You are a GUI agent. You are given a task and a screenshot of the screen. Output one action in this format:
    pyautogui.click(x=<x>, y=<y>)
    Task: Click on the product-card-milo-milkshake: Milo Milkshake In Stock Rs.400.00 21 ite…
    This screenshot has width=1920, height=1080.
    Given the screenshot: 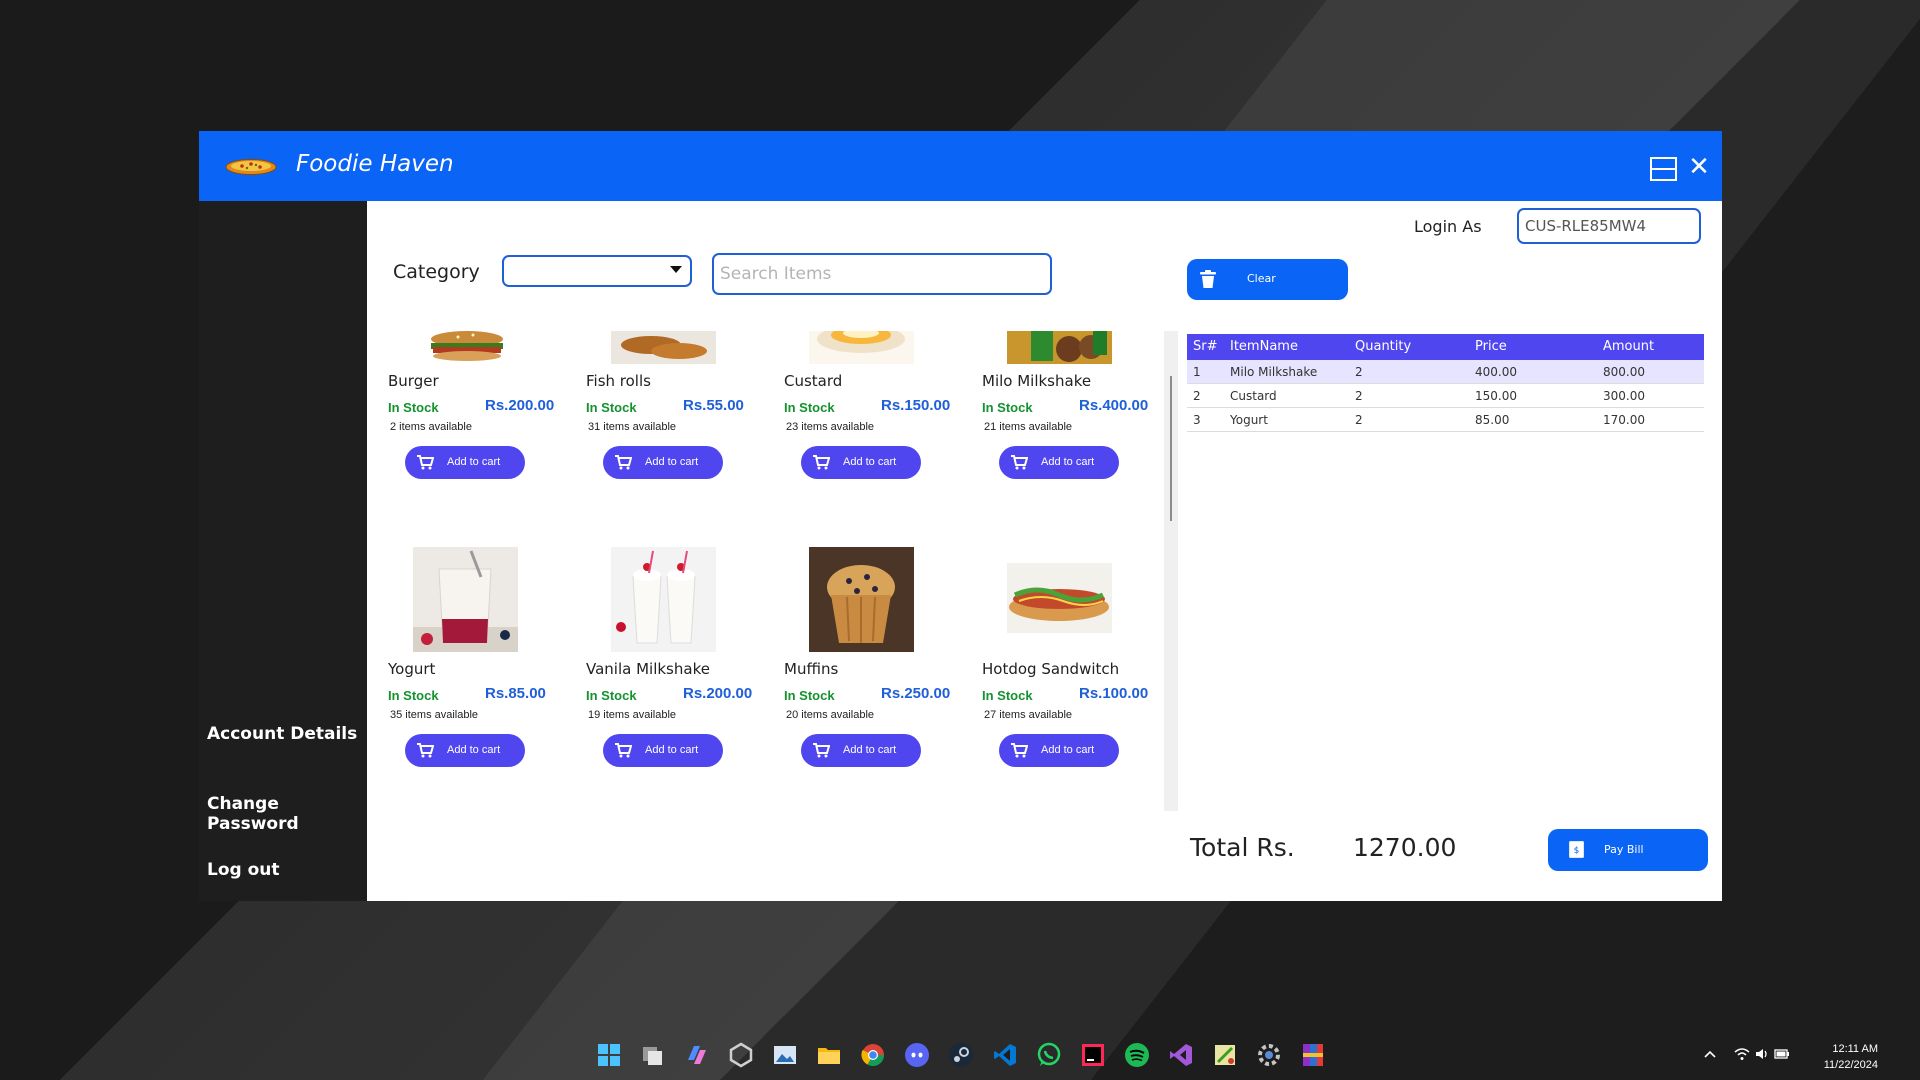 What is the action you would take?
    pyautogui.click(x=1065, y=407)
    